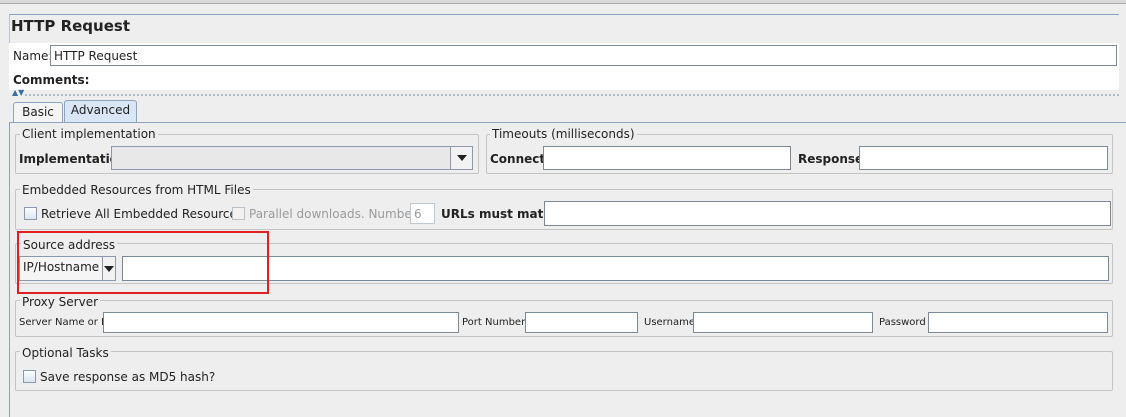 Image resolution: width=1126 pixels, height=417 pixels. Describe the element at coordinates (827, 213) in the screenshot. I see `urls-must-match-field` at that location.